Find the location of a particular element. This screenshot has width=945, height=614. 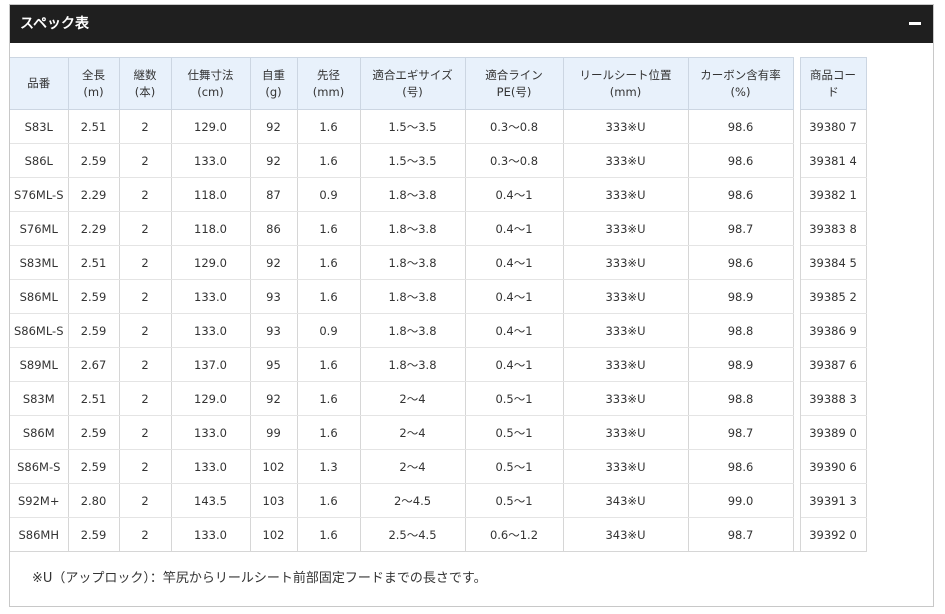

table-cell: 39385 2 is located at coordinates (833, 296).